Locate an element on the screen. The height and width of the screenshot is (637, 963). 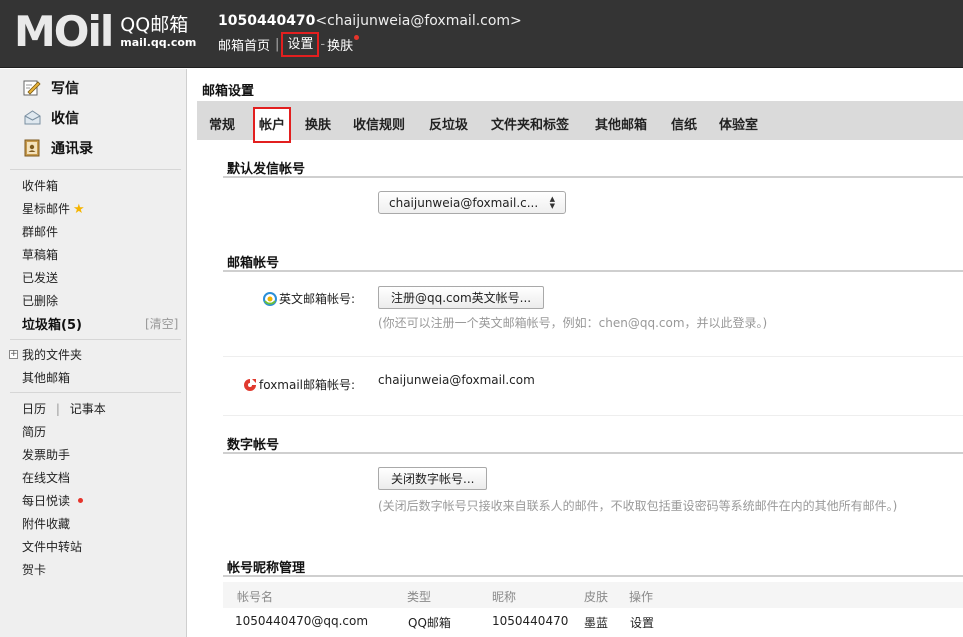
daily-read-label: 每日悦读 is located at coordinates (46, 501).